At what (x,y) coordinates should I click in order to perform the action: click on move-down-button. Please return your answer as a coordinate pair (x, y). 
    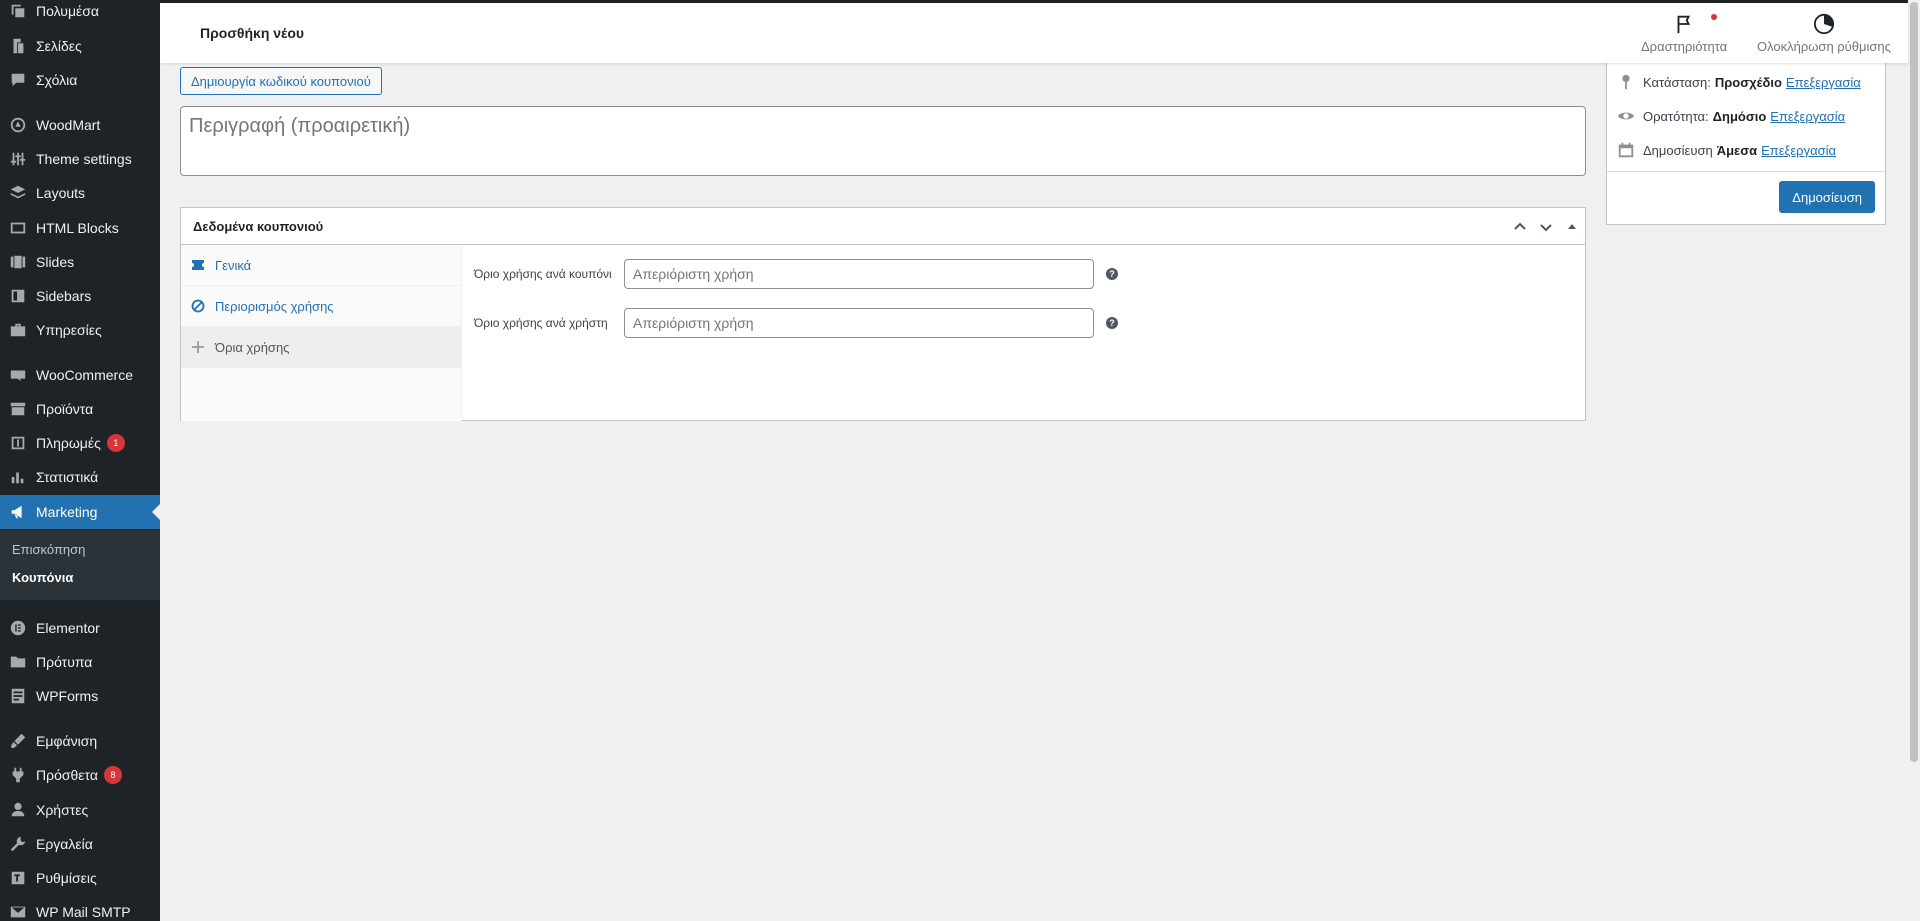
    Looking at the image, I should click on (1546, 227).